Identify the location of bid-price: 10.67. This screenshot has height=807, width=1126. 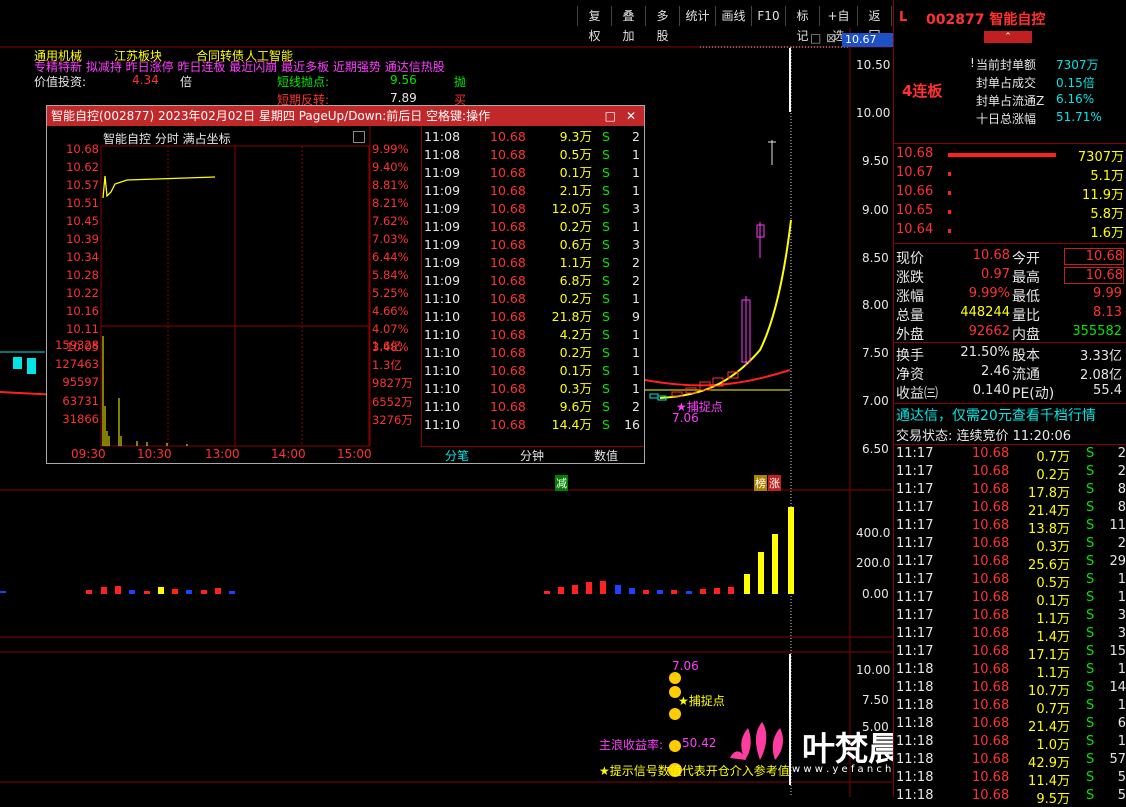
(915, 172).